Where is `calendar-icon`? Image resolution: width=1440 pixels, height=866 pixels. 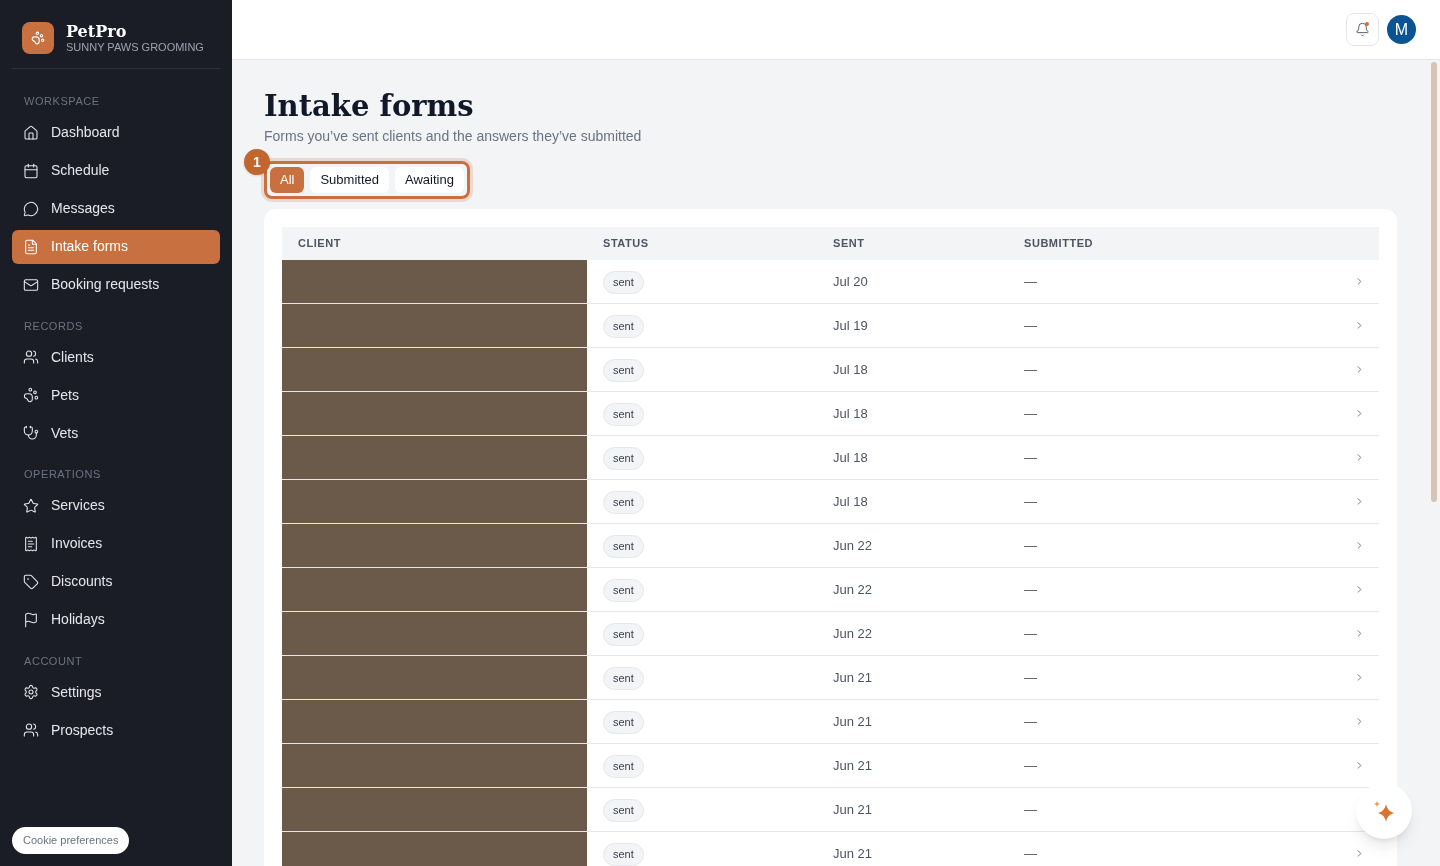
calendar-icon is located at coordinates (31, 170).